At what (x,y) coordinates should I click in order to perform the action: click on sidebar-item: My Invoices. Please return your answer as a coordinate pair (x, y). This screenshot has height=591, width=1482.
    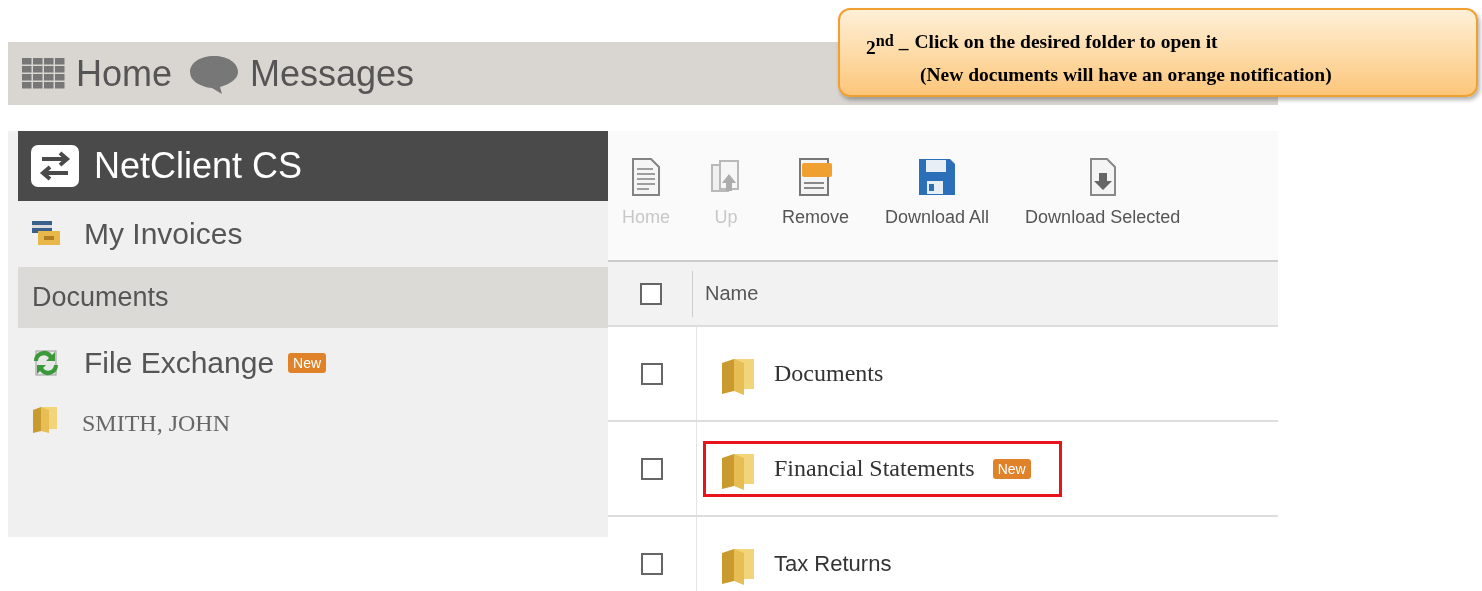
    Looking at the image, I should click on (163, 234).